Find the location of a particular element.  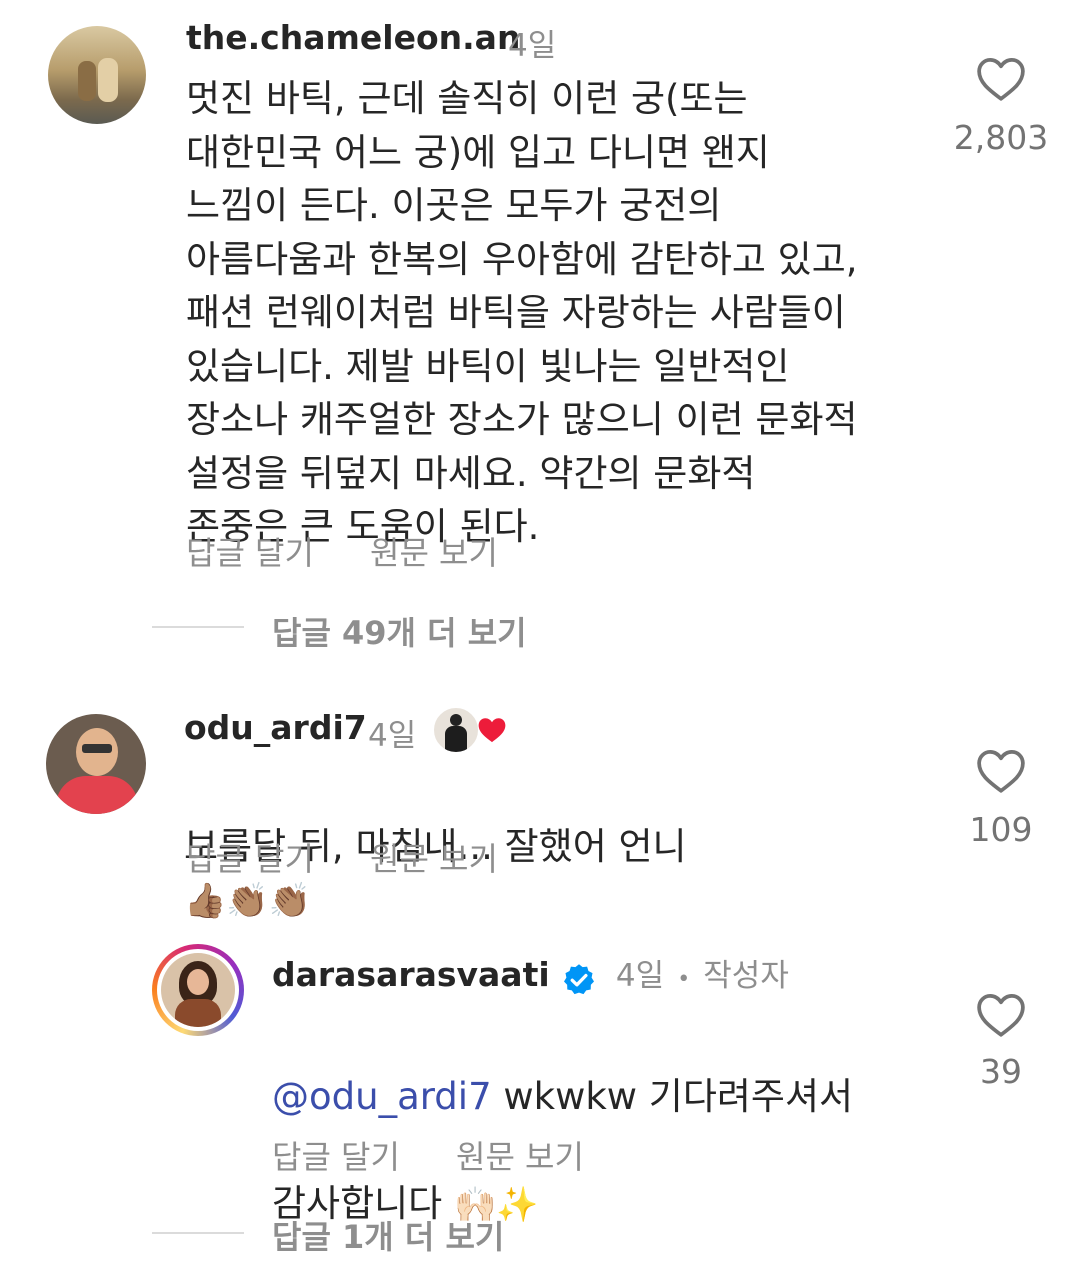

mention-link: @odu_ardi7 is located at coordinates (382, 1096).